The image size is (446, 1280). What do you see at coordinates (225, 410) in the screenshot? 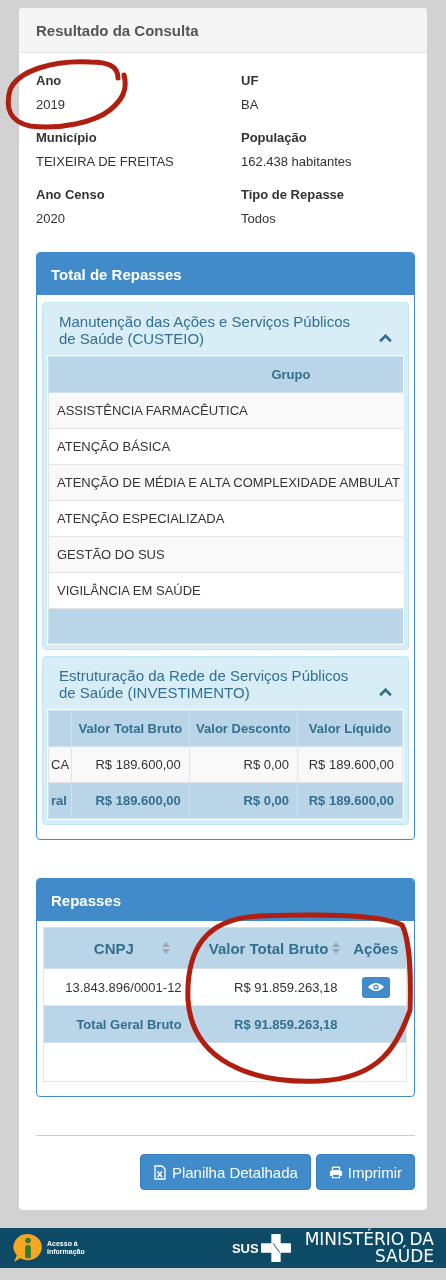
I see `table-cell: ASSISTÊNCIA FARMACÊUTICA` at bounding box center [225, 410].